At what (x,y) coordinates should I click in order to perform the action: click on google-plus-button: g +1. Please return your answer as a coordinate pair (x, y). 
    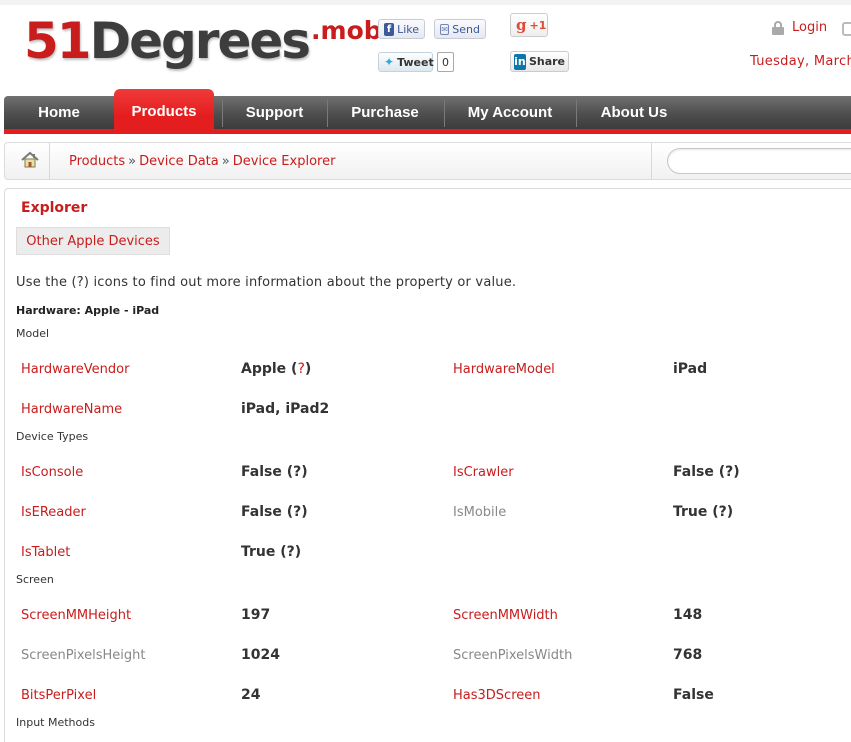
    Looking at the image, I should click on (529, 25).